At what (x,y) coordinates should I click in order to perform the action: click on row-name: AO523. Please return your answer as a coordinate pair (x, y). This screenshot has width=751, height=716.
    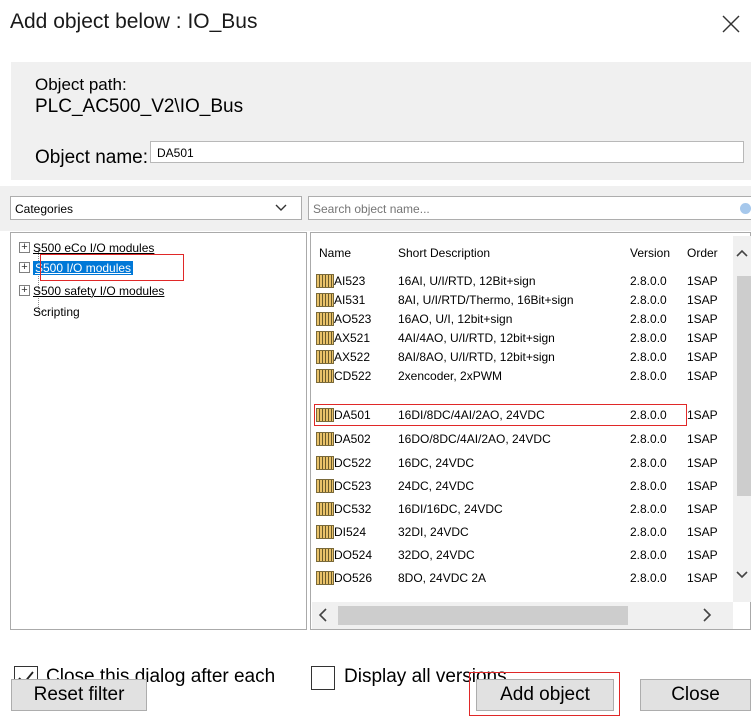
    Looking at the image, I should click on (353, 319).